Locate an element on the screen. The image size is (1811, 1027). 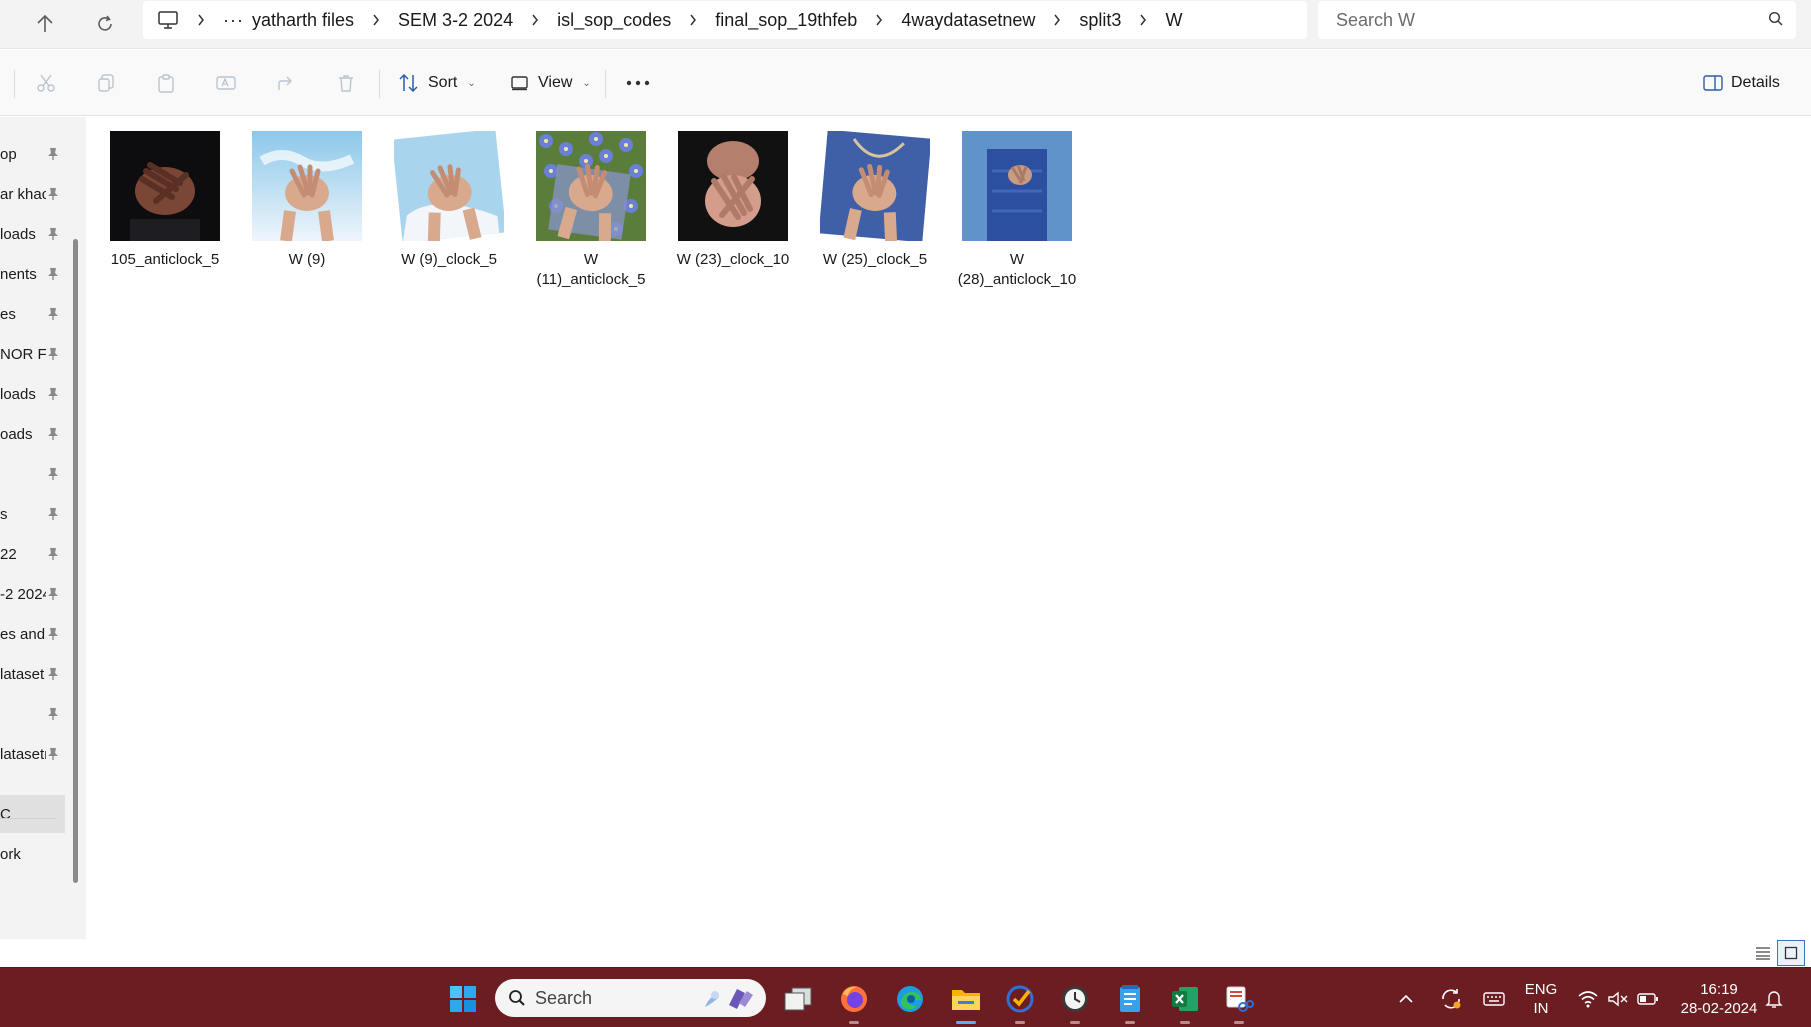
file-tile: W (9) is located at coordinates (307, 200).